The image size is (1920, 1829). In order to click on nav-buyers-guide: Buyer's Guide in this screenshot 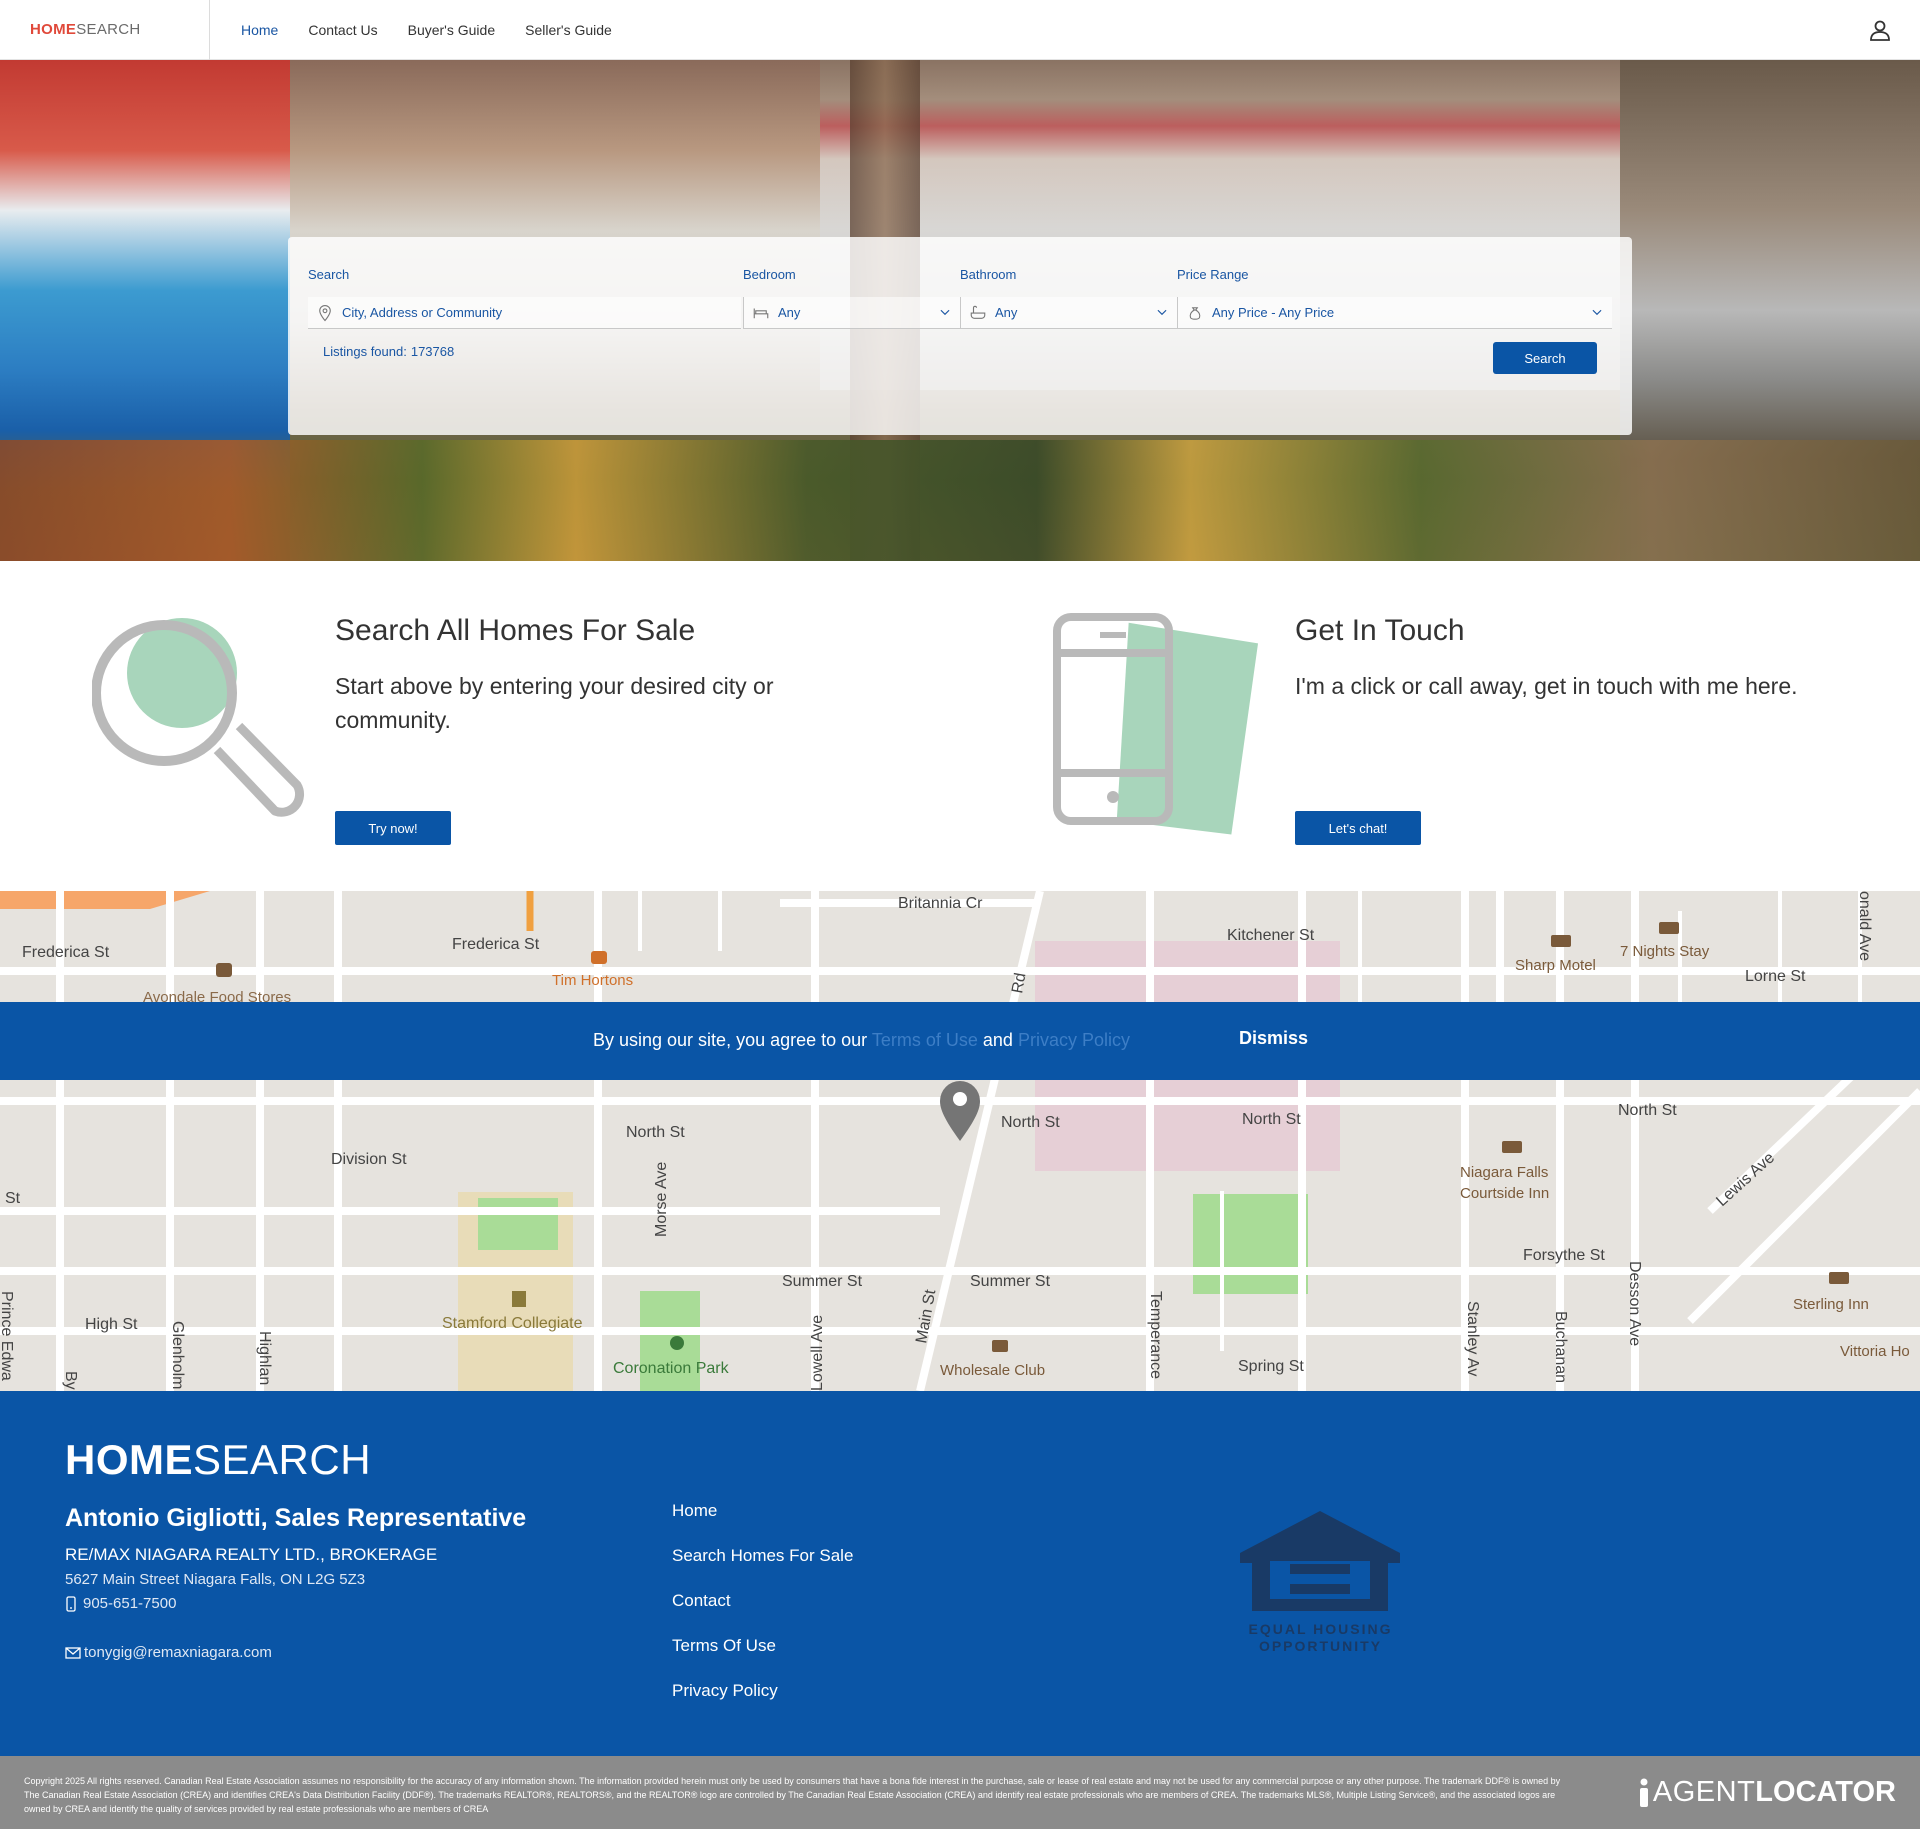, I will do `click(452, 30)`.